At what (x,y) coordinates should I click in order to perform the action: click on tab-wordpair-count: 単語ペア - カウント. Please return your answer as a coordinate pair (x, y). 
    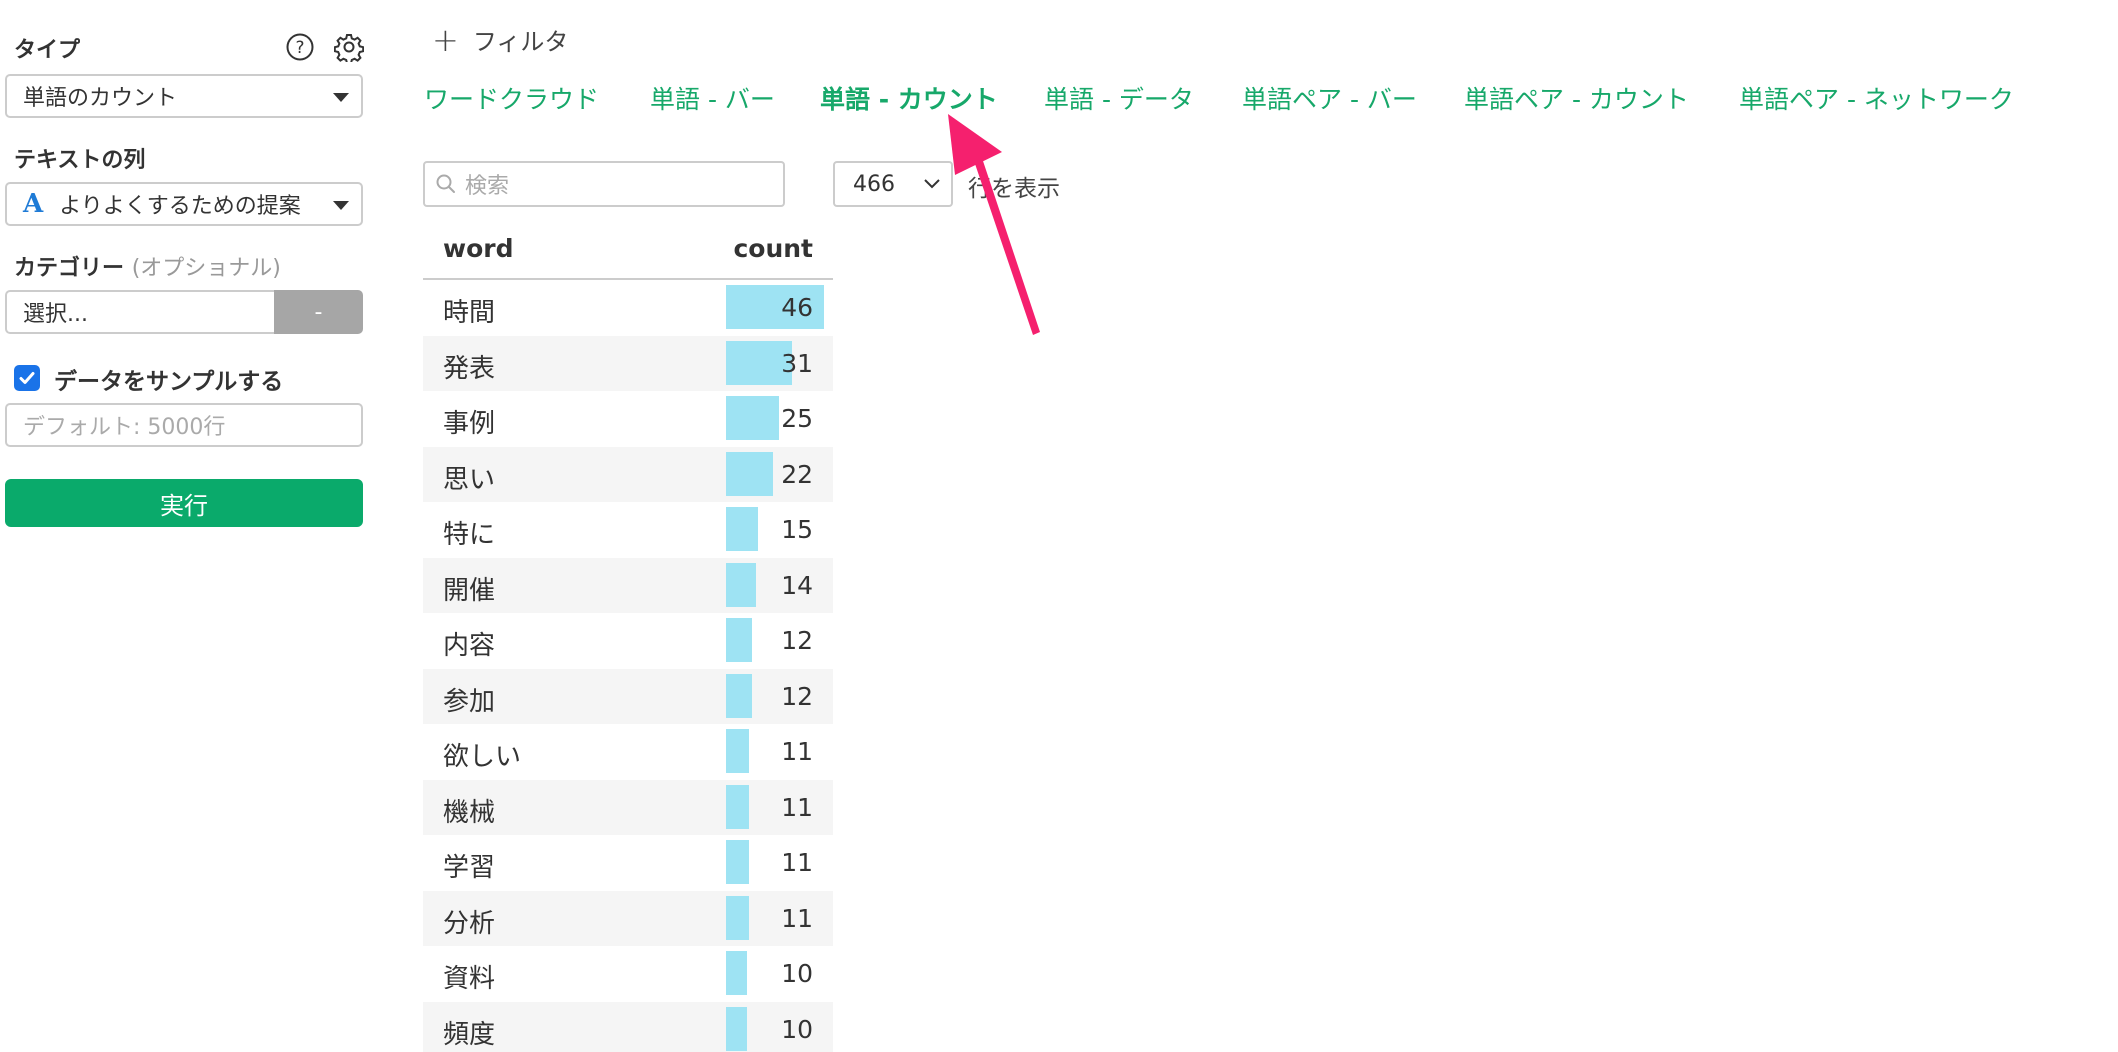
    Looking at the image, I should click on (1576, 98).